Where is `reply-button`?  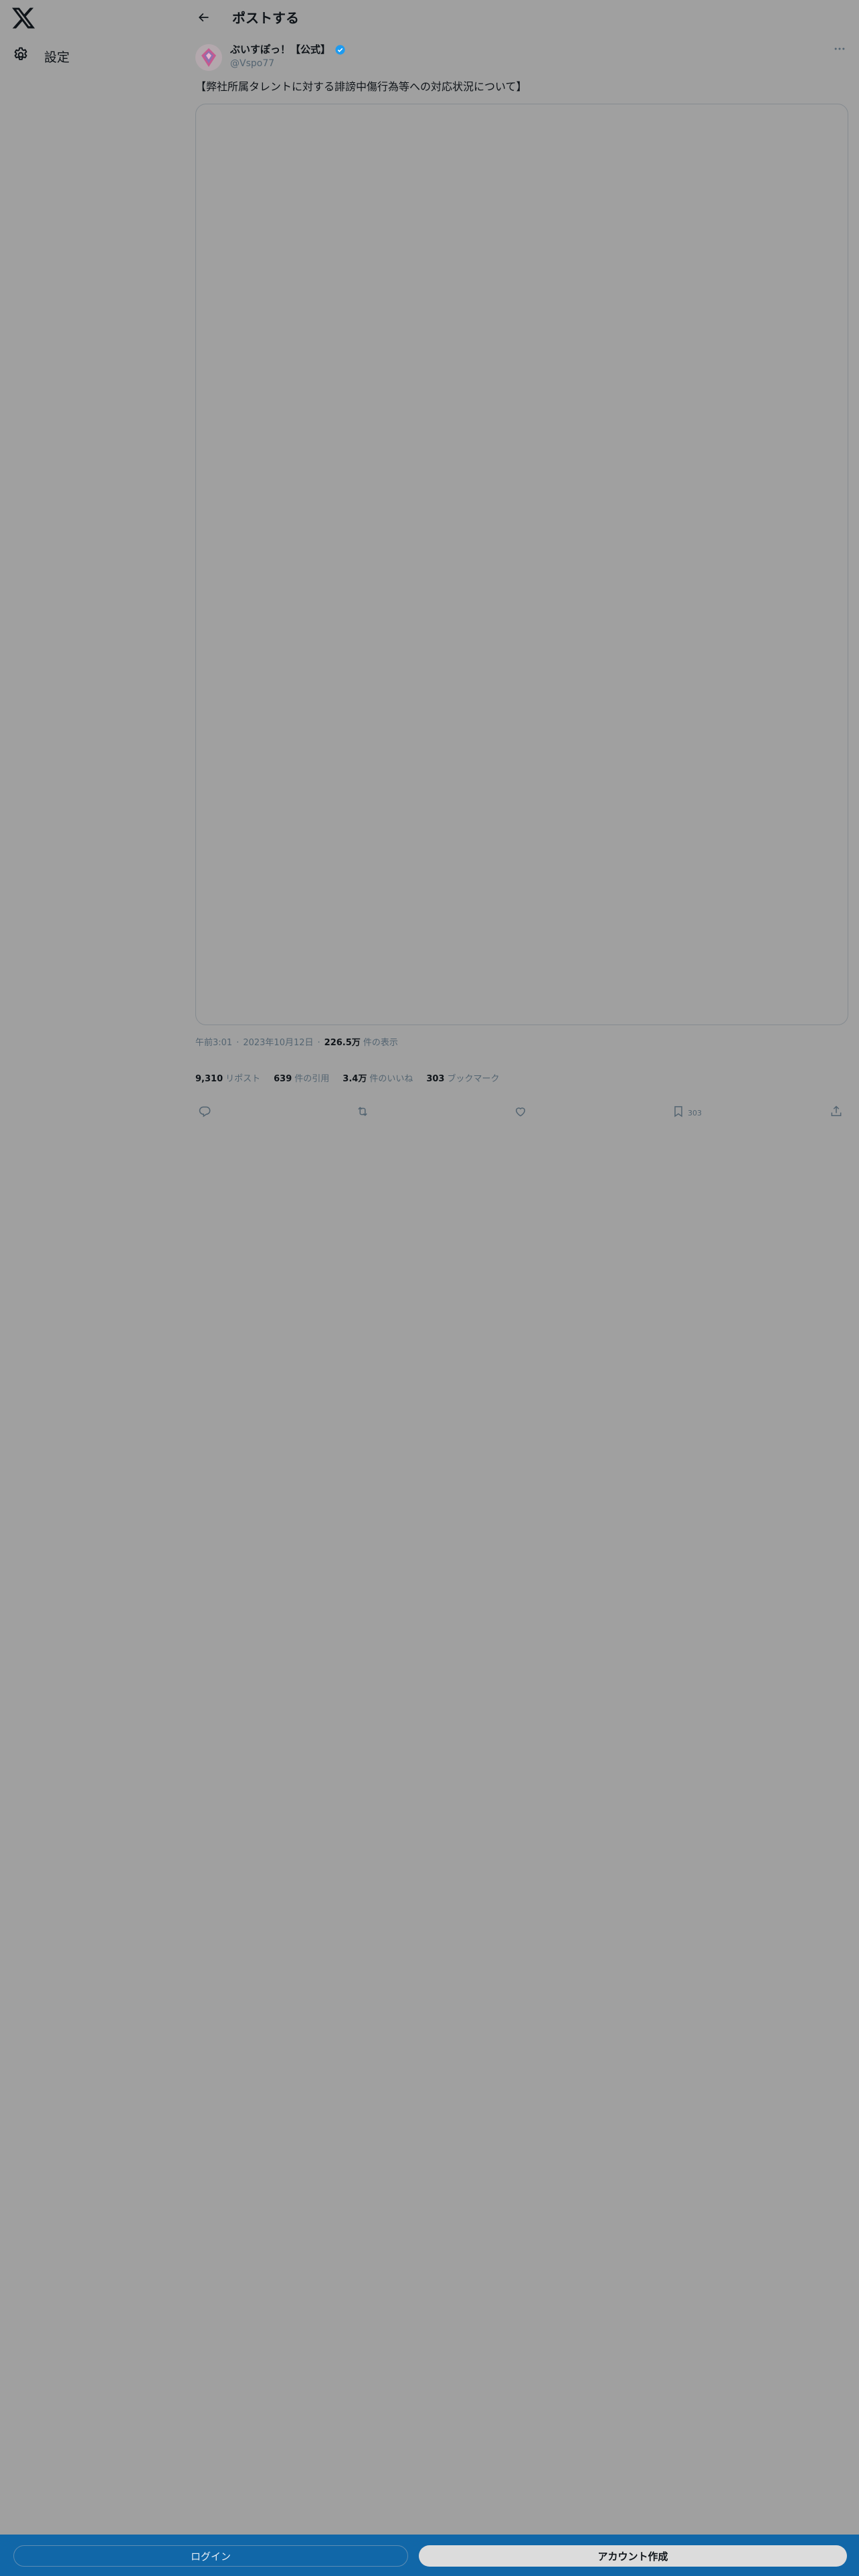
reply-button is located at coordinates (204, 1112).